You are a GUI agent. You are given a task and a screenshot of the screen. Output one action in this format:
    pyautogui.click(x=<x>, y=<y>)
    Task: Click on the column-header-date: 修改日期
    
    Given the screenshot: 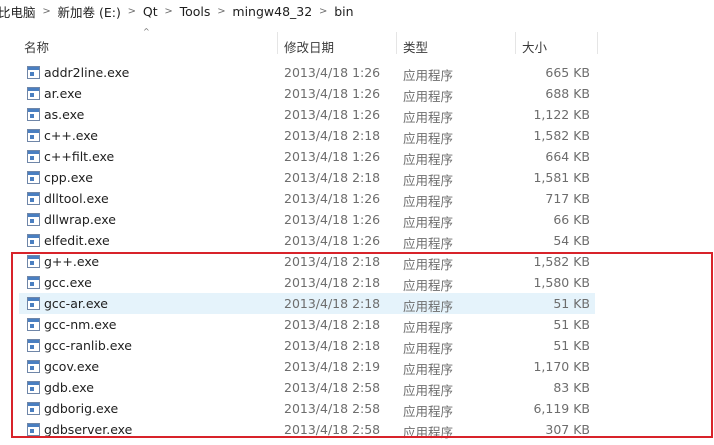 What is the action you would take?
    pyautogui.click(x=309, y=46)
    